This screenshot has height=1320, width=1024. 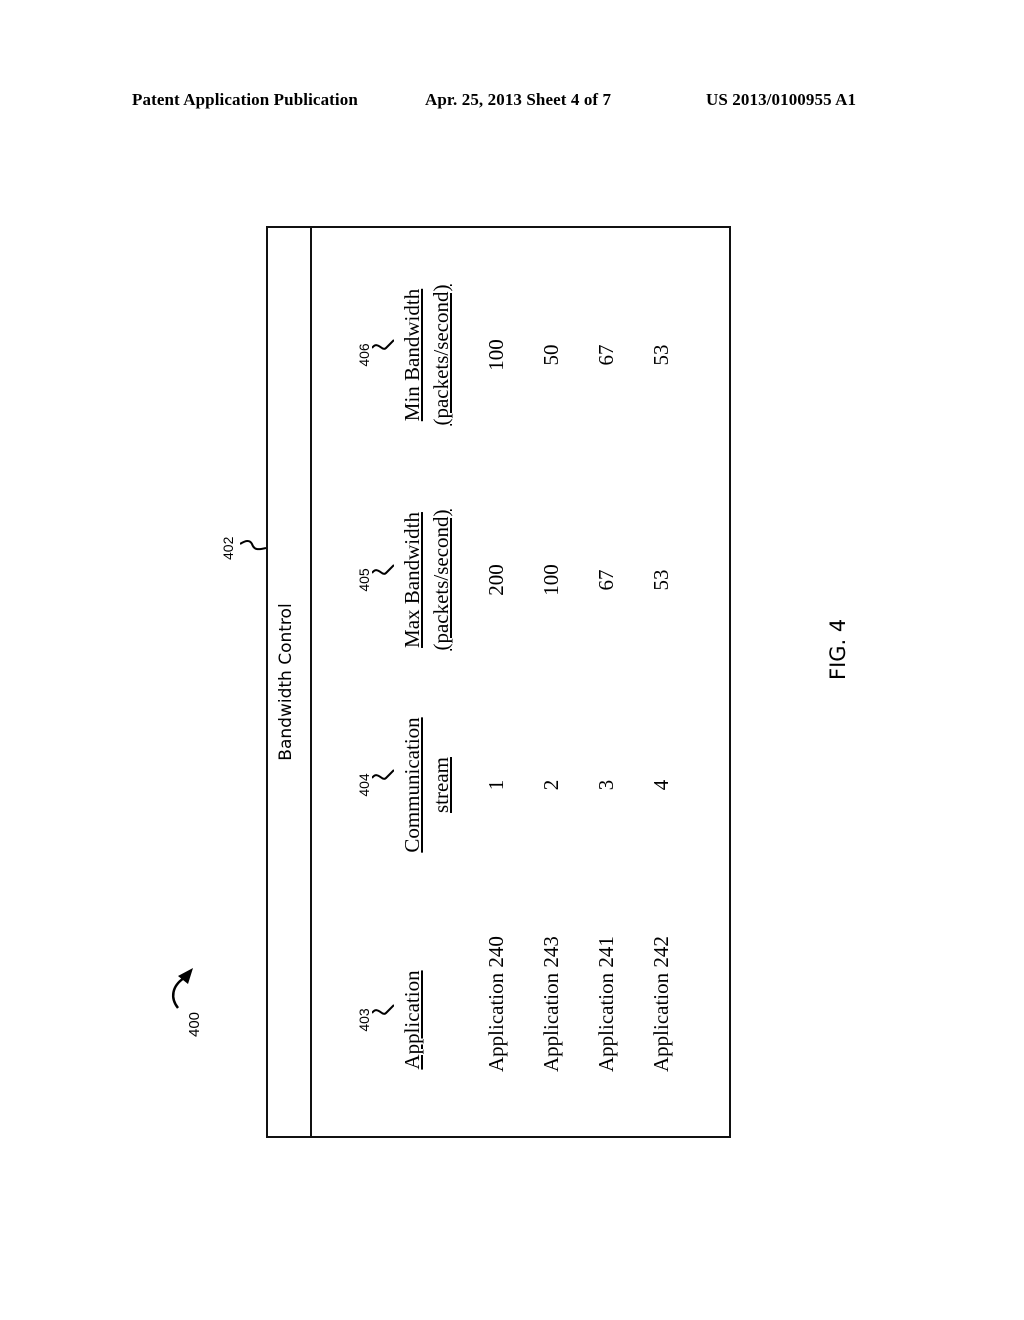 I want to click on cell-min-bandwidth: 100, so click(x=496, y=355).